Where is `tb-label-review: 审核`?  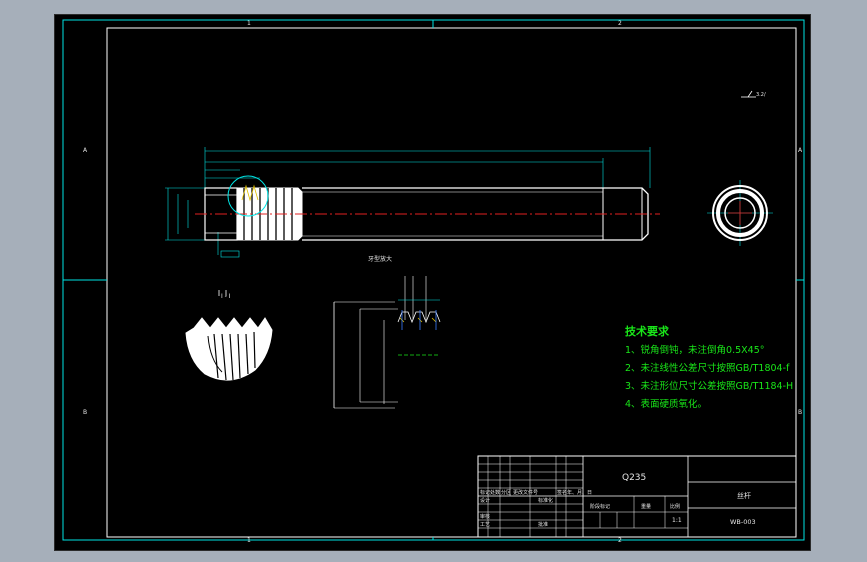
tb-label-review: 审核 is located at coordinates (485, 516).